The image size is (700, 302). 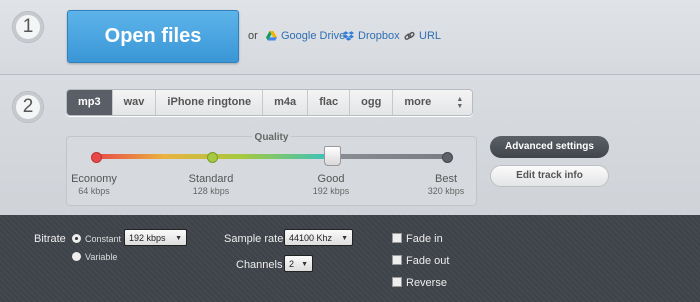 I want to click on tab-mp3: mp3, so click(x=90, y=102).